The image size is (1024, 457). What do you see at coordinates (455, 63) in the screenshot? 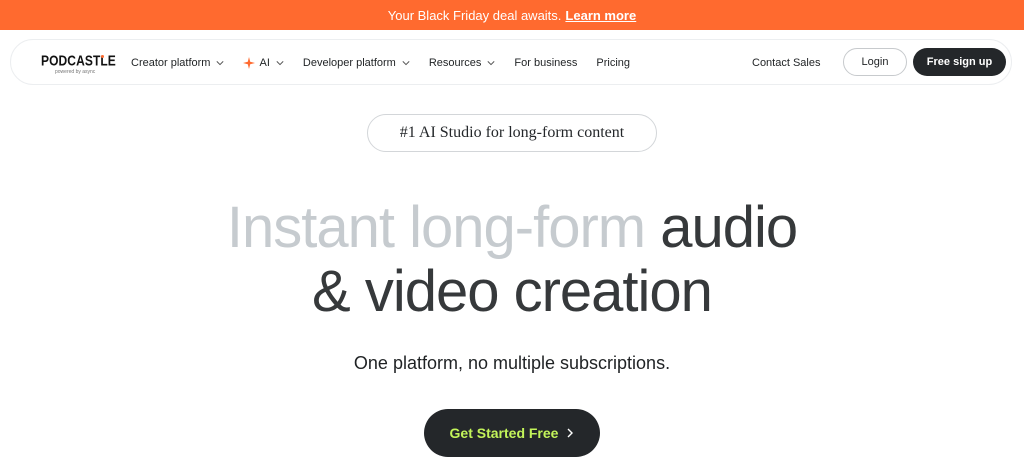
I see `nav-item-label: Resources` at bounding box center [455, 63].